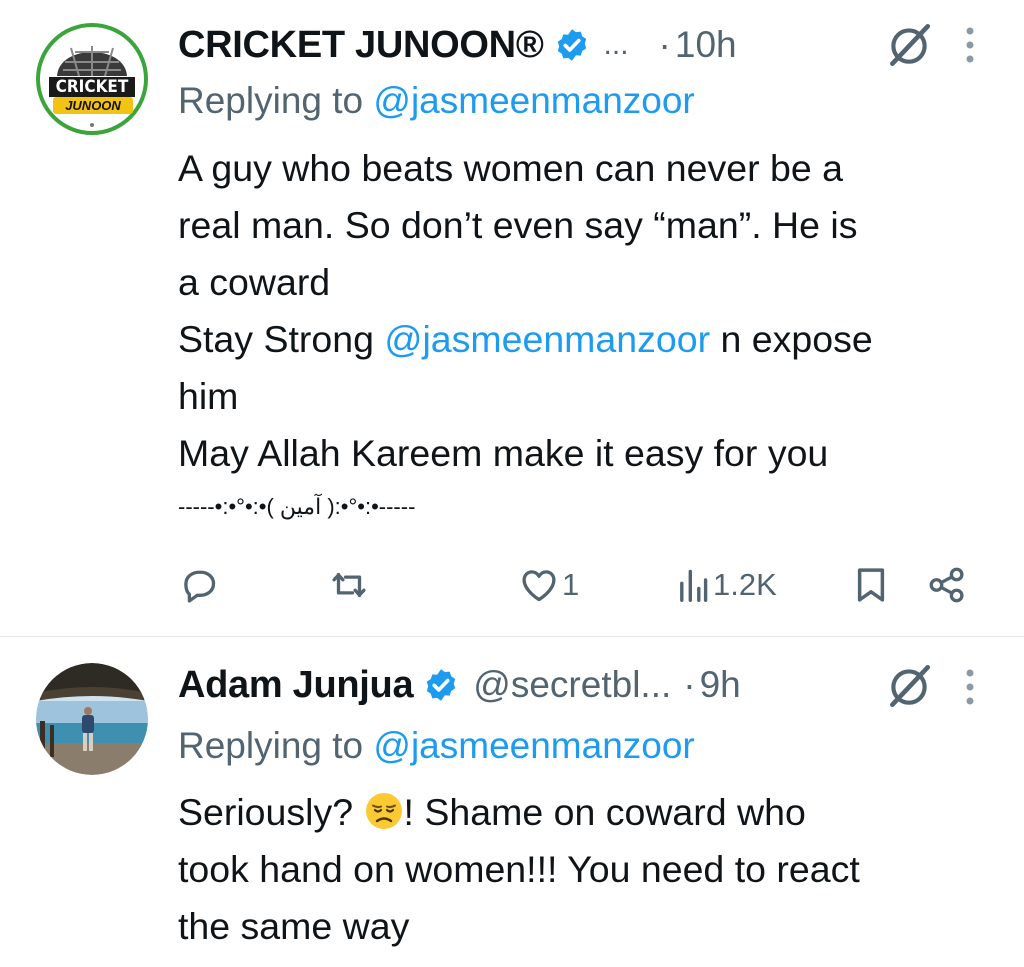 The height and width of the screenshot is (967, 1024). What do you see at coordinates (297, 506) in the screenshot?
I see `tweet-line-decorative: -----•:•°•:•( آمين ):•°•:•-----` at bounding box center [297, 506].